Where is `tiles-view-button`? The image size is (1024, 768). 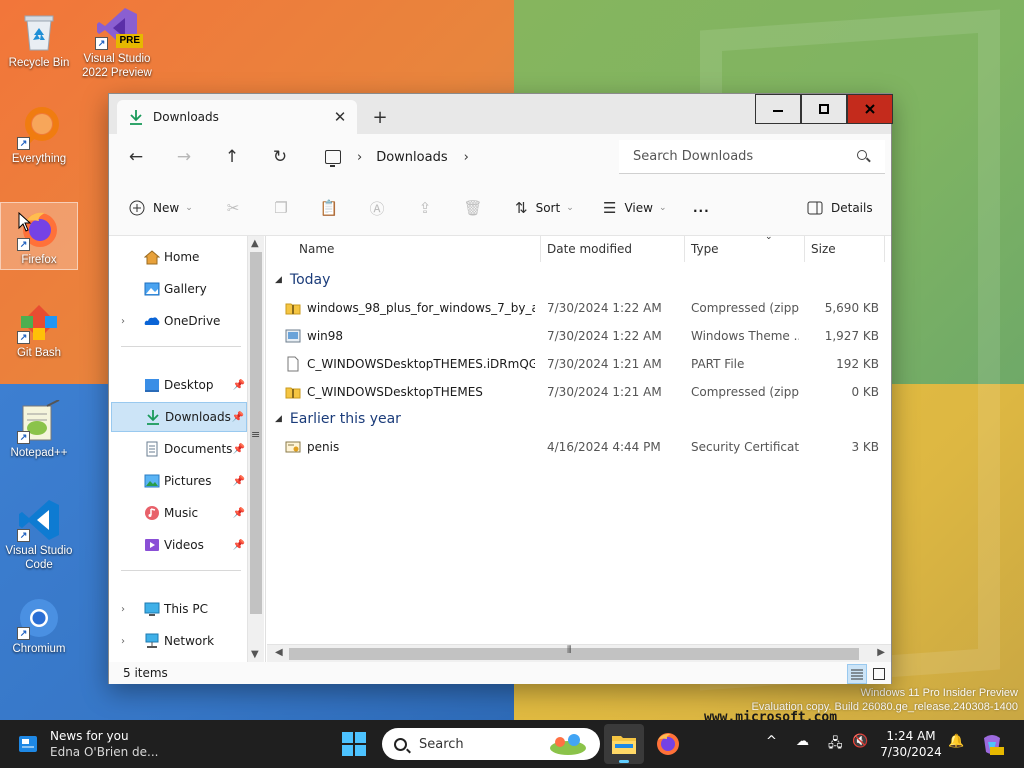 tiles-view-button is located at coordinates (879, 674).